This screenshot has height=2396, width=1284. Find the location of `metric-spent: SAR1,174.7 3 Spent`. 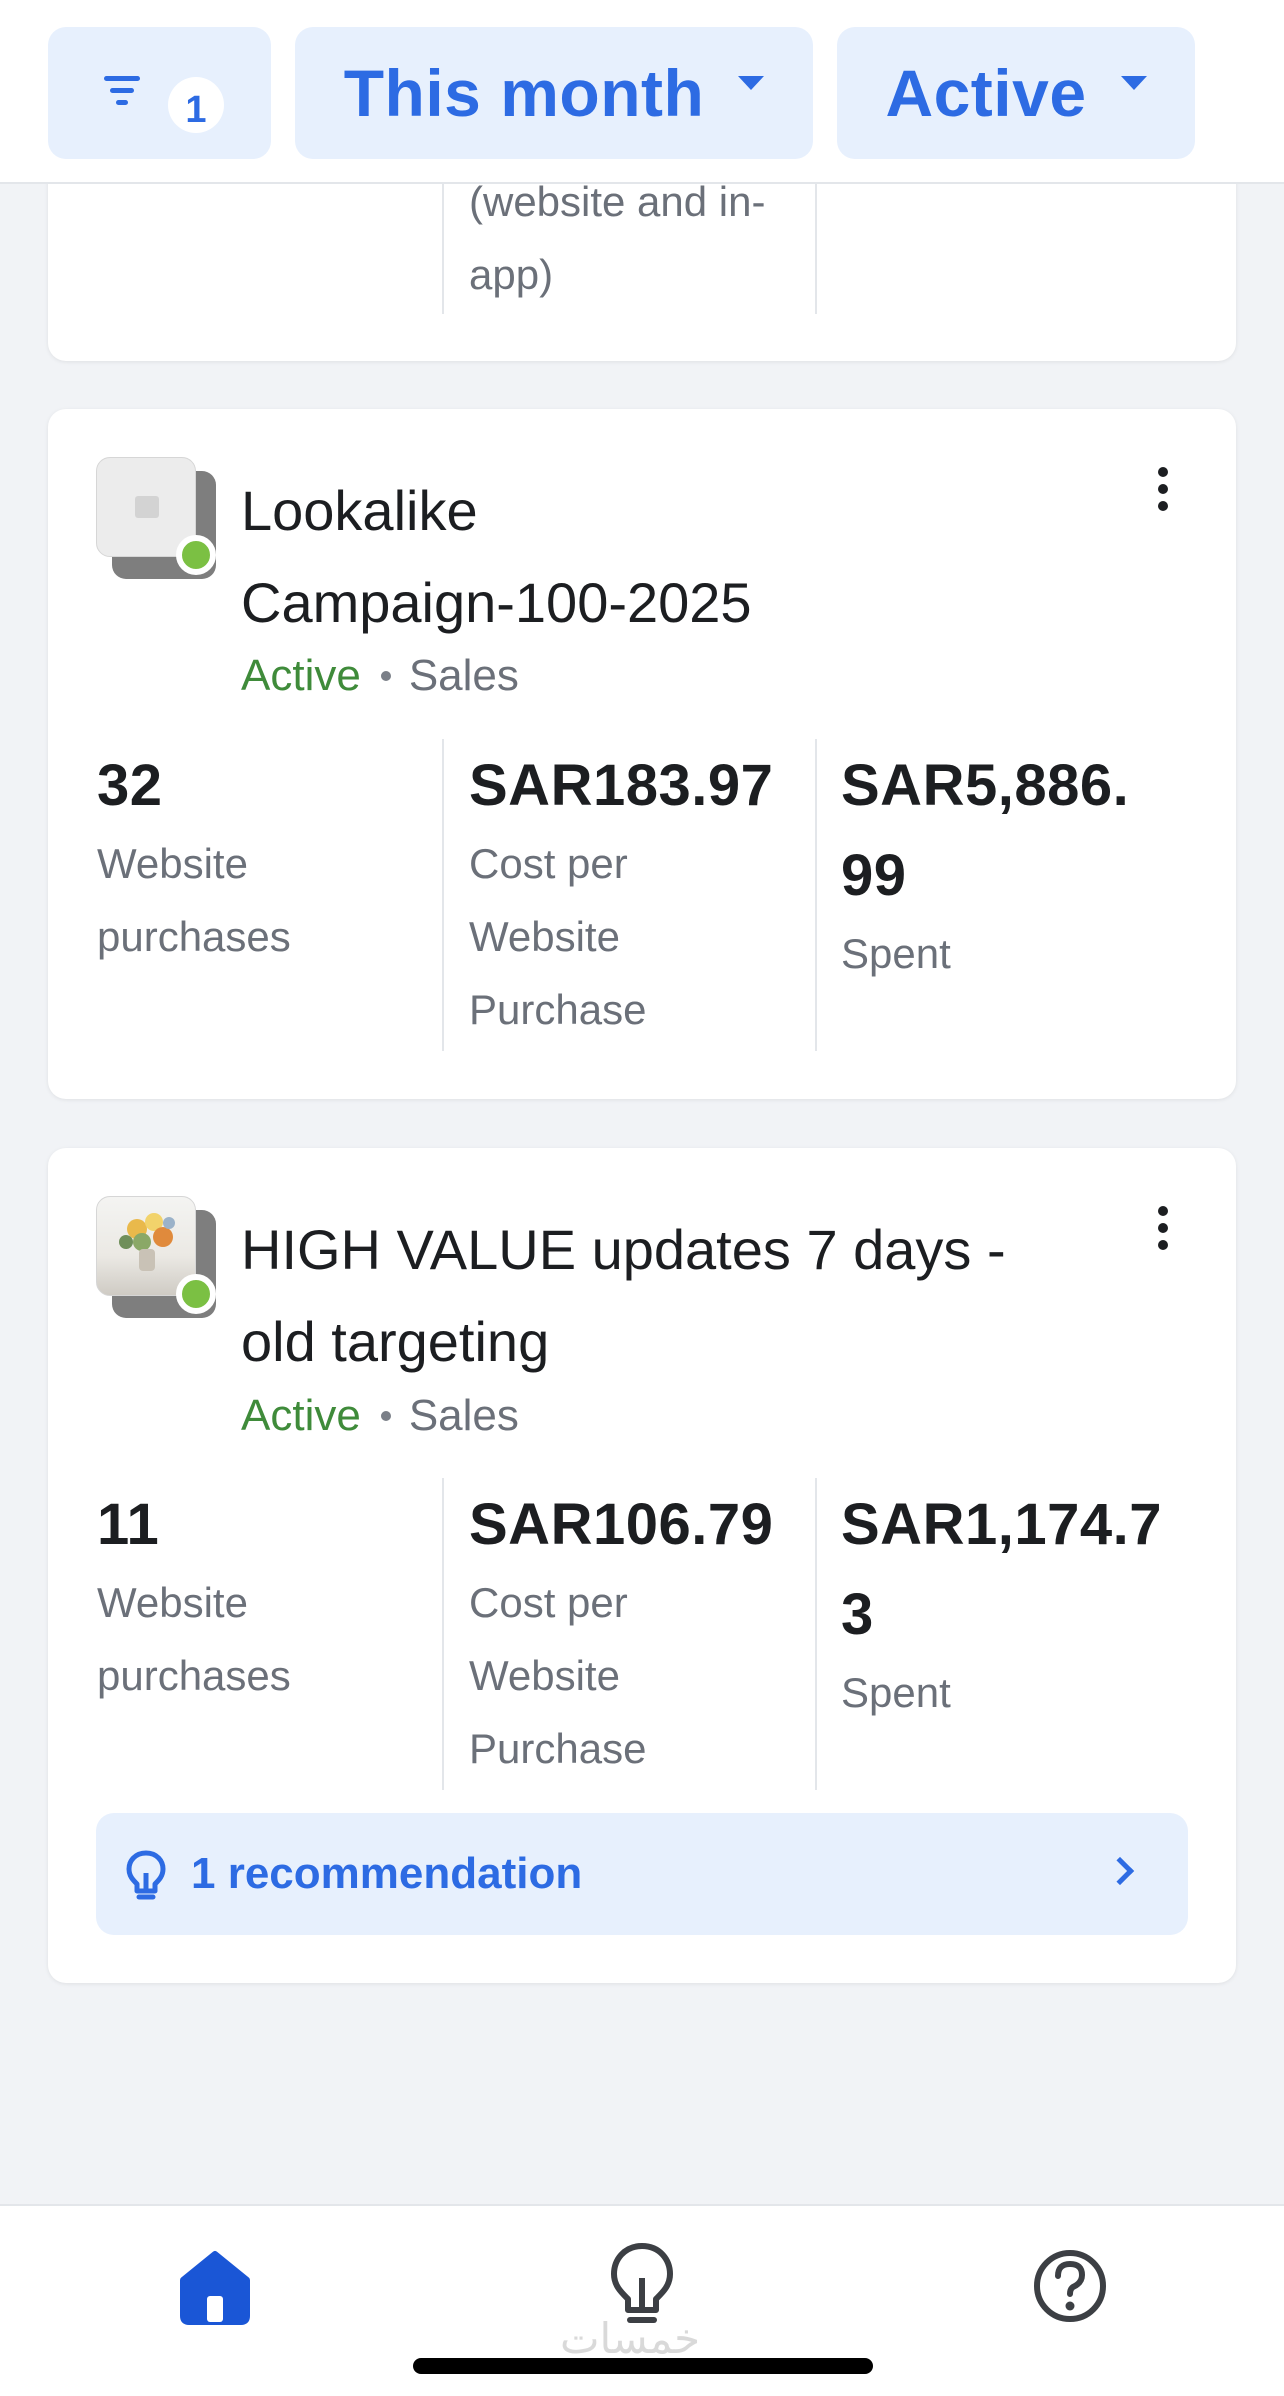

metric-spent: SAR1,174.7 3 Spent is located at coordinates (1031, 1604).